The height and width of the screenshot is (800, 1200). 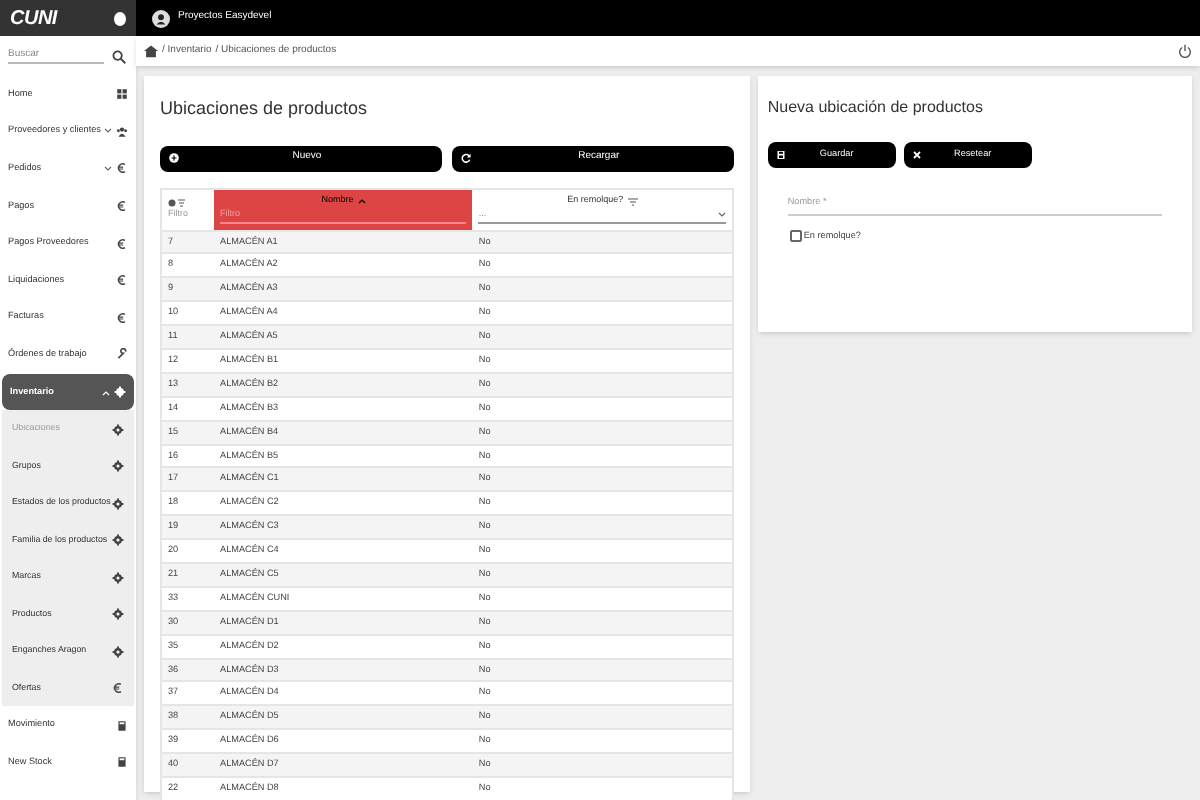 What do you see at coordinates (876, 108) in the screenshot?
I see `panel-title: Nueva ubicación de productos` at bounding box center [876, 108].